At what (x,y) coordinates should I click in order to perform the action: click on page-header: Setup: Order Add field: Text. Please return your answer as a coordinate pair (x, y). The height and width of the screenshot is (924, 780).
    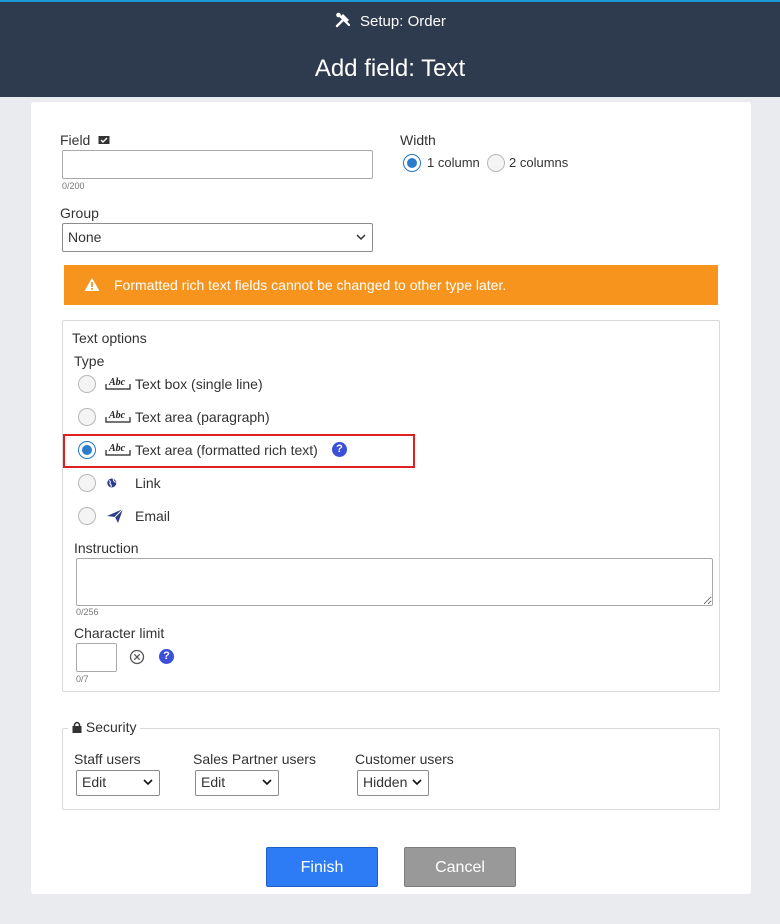
    Looking at the image, I should click on (390, 48).